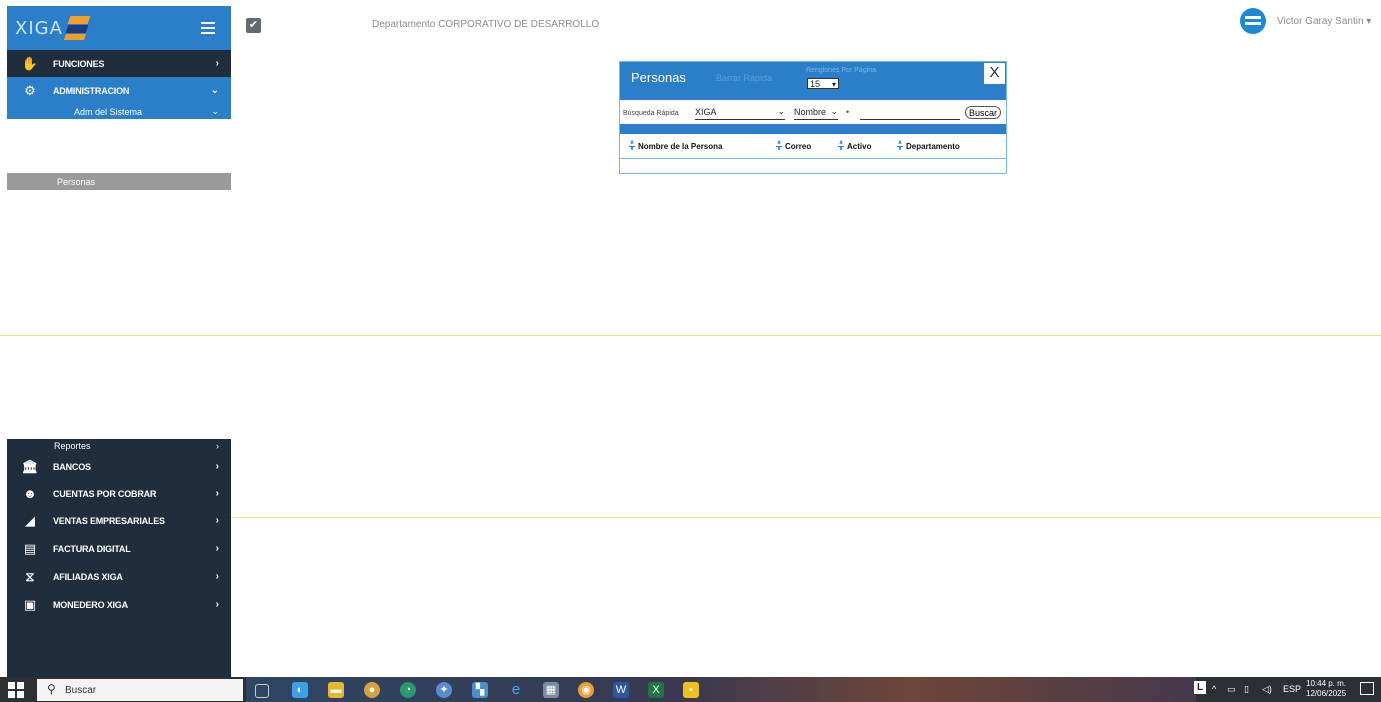 The width and height of the screenshot is (1381, 702). Describe the element at coordinates (119, 466) in the screenshot. I see `sidebar-item-bancos: 🏛 BANCOS ›` at that location.